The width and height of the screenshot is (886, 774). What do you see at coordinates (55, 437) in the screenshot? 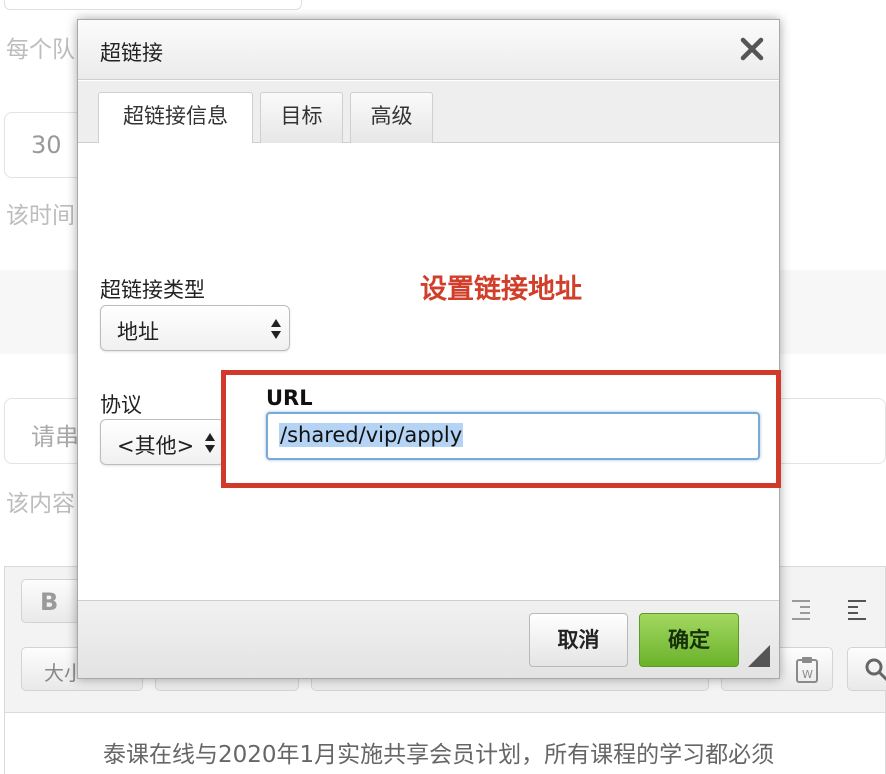
I see `text-input-placeholder: 请串` at bounding box center [55, 437].